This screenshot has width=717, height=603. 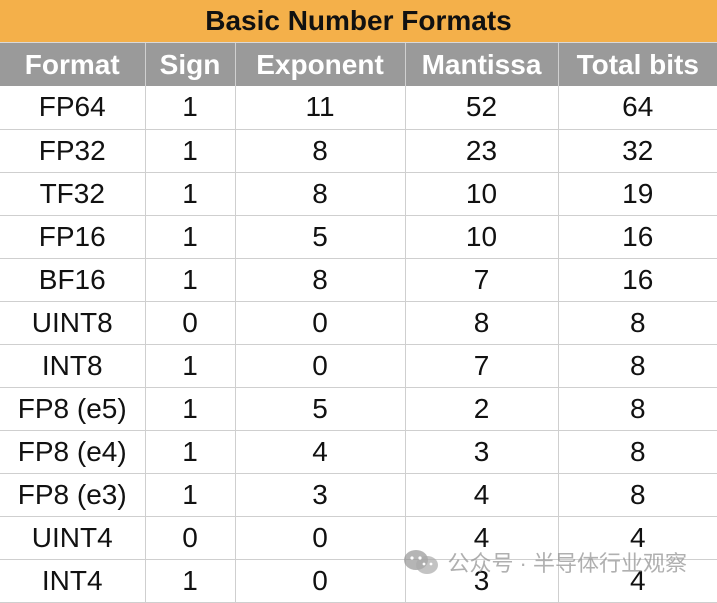 I want to click on table-row: UINT4 0 0 4 4, so click(x=358, y=538).